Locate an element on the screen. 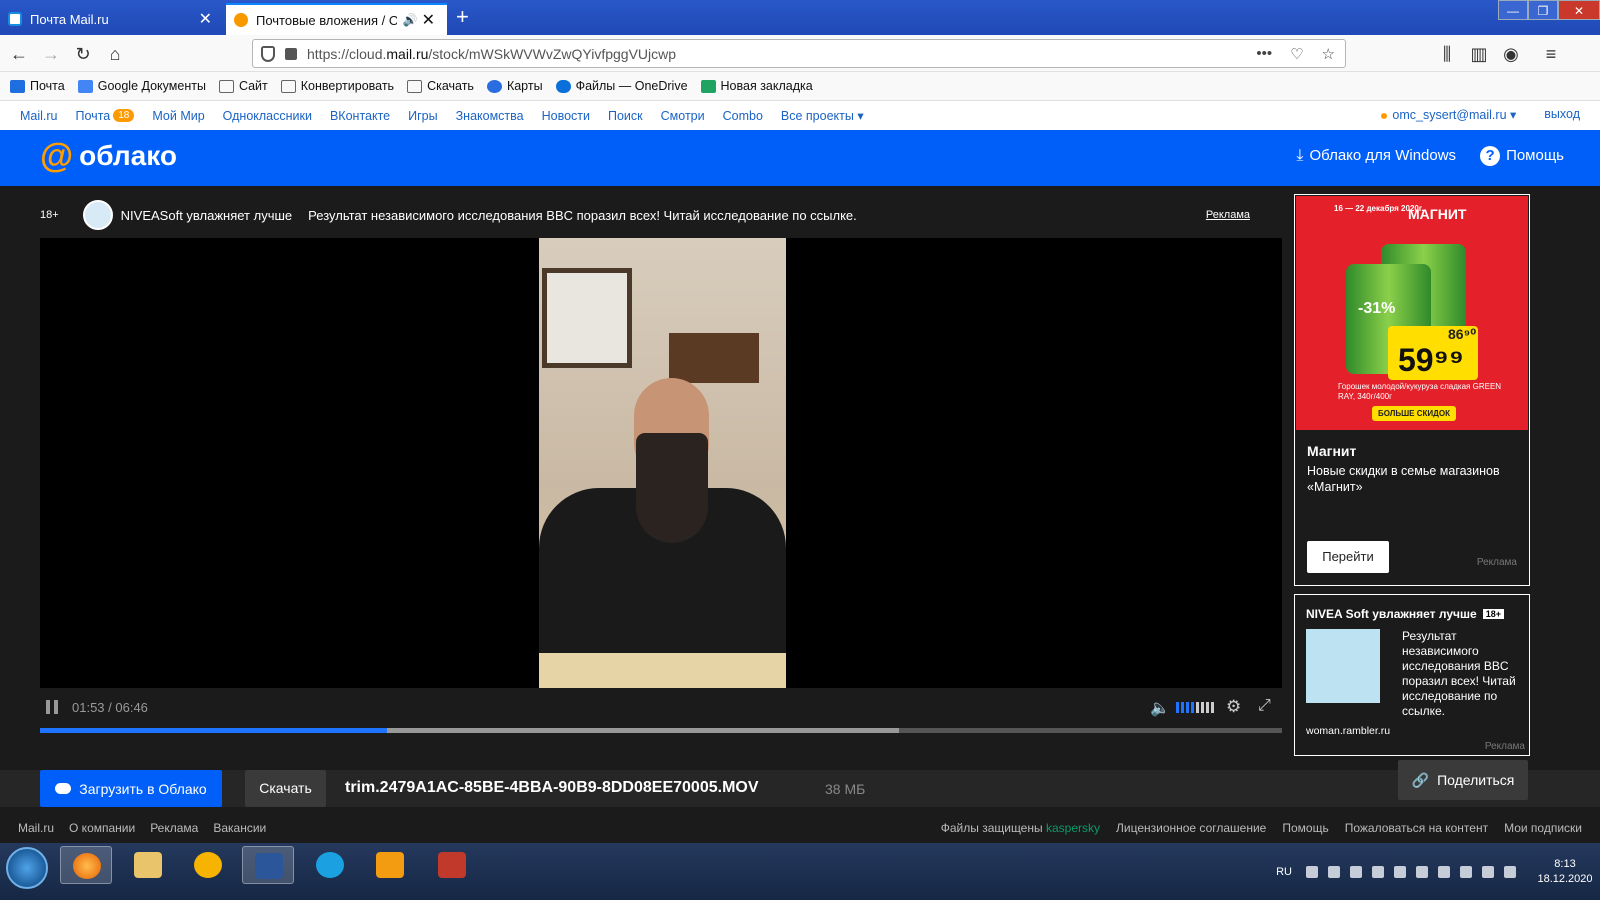 The width and height of the screenshot is (1600, 900). reload-icon: ↻ is located at coordinates (83, 54).